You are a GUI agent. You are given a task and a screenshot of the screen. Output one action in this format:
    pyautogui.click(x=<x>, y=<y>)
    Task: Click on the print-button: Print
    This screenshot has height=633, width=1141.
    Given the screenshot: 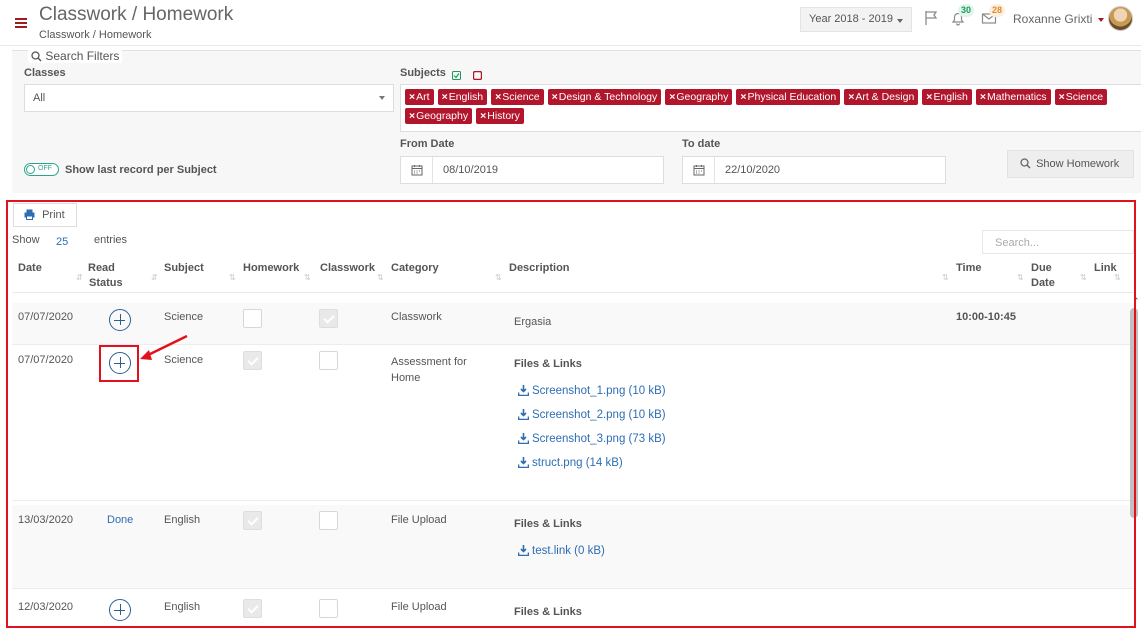 What is the action you would take?
    pyautogui.click(x=45, y=215)
    